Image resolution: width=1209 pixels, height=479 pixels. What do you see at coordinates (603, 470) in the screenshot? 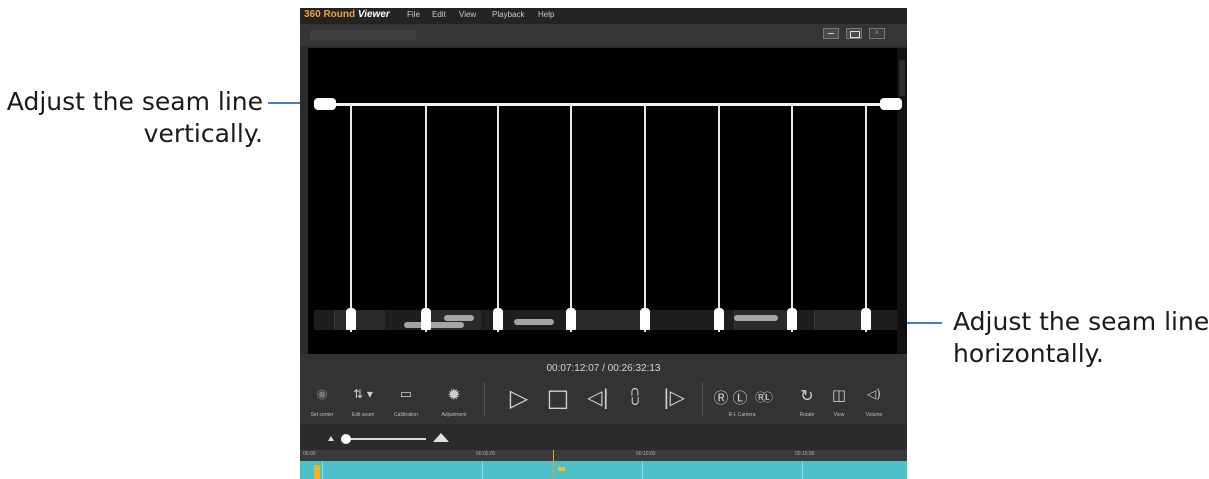
I see `timeline-track` at bounding box center [603, 470].